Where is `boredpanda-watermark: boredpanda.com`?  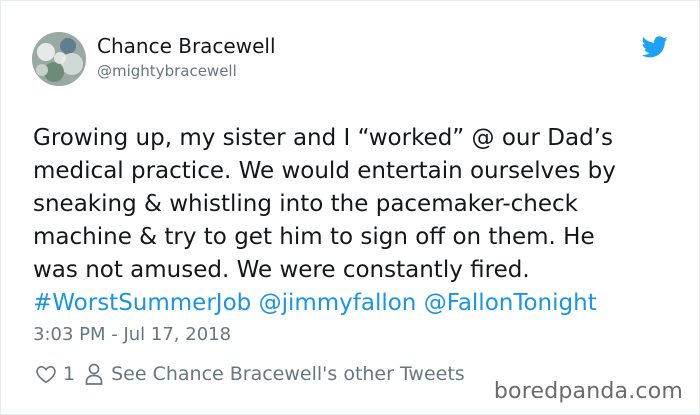 boredpanda-watermark: boredpanda.com is located at coordinates (588, 391).